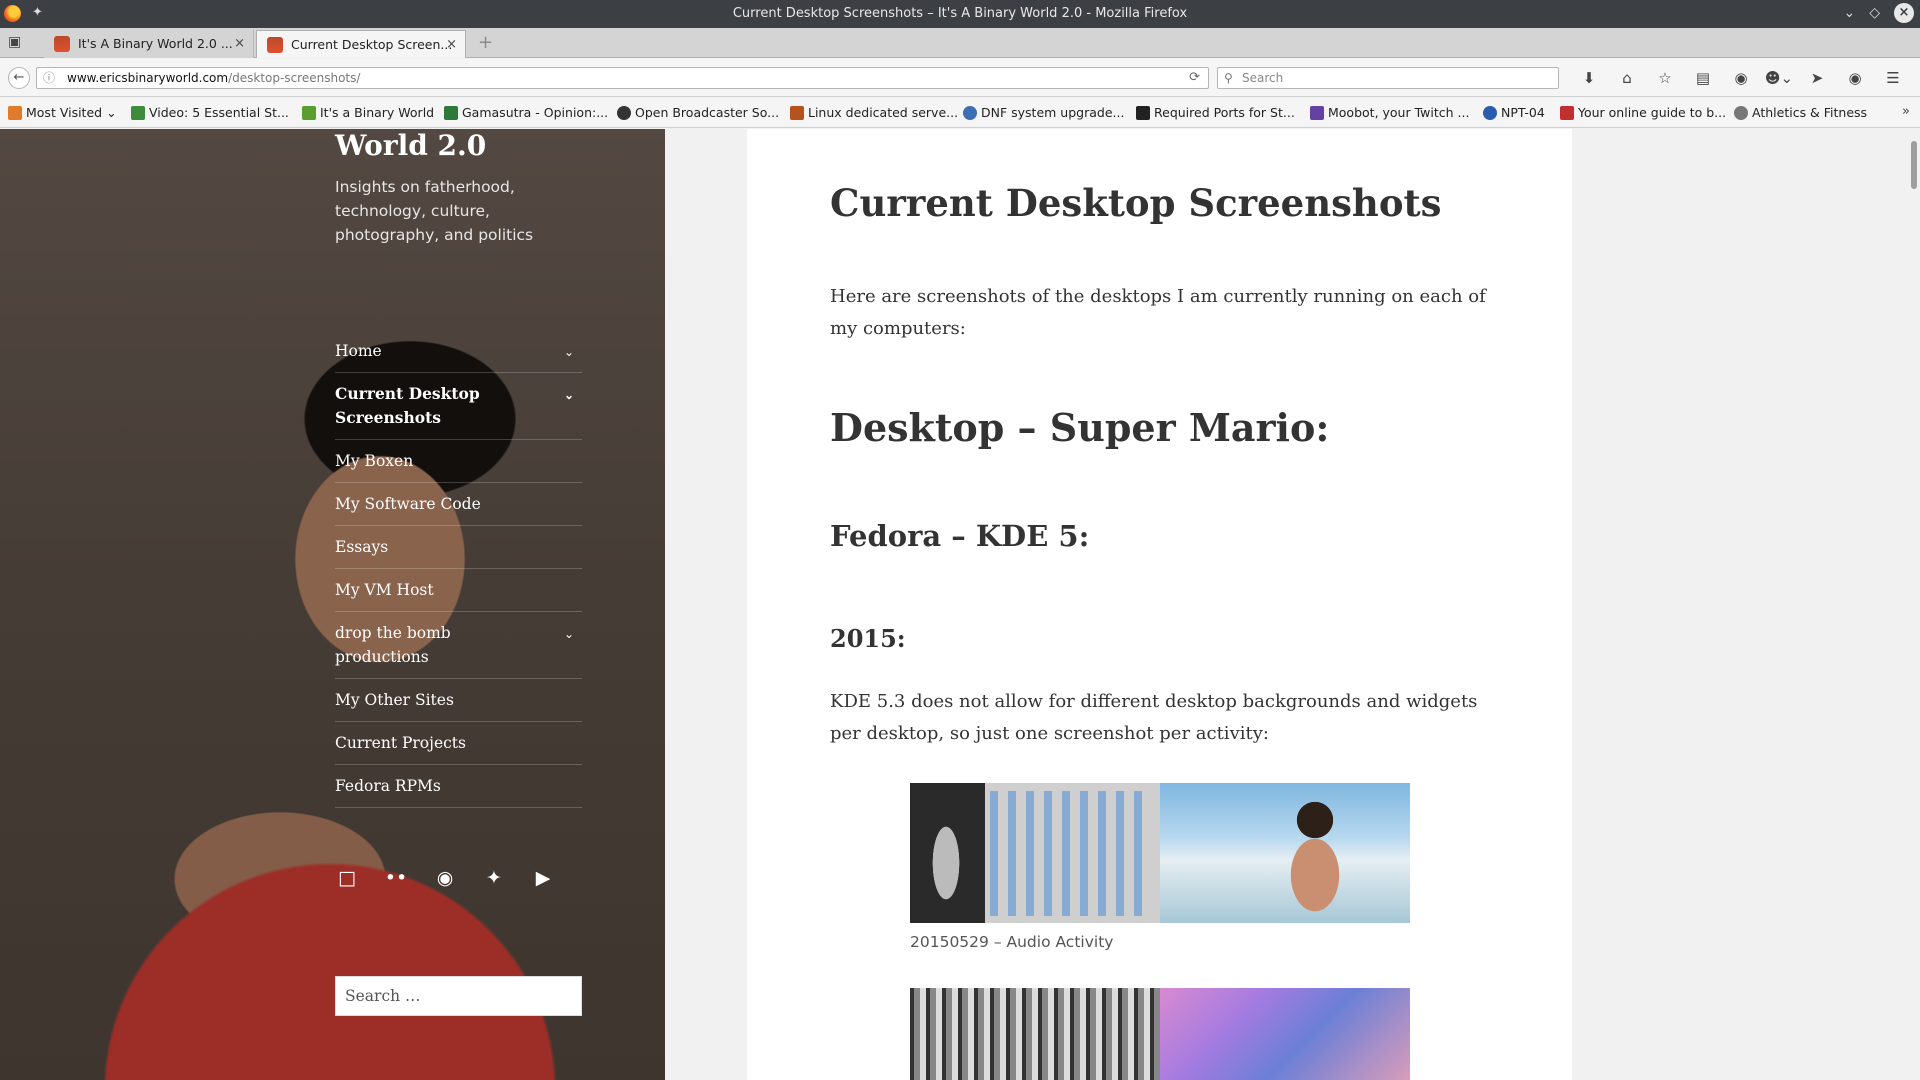  I want to click on menu-item-current-projects: Current Projects, so click(458, 743).